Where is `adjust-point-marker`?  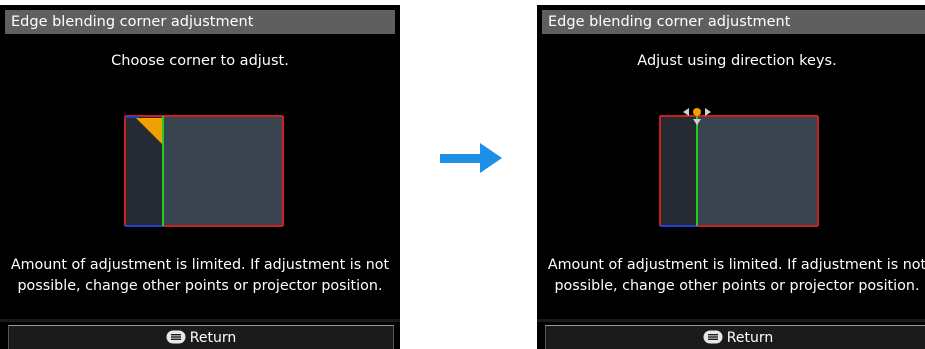 adjust-point-marker is located at coordinates (697, 112).